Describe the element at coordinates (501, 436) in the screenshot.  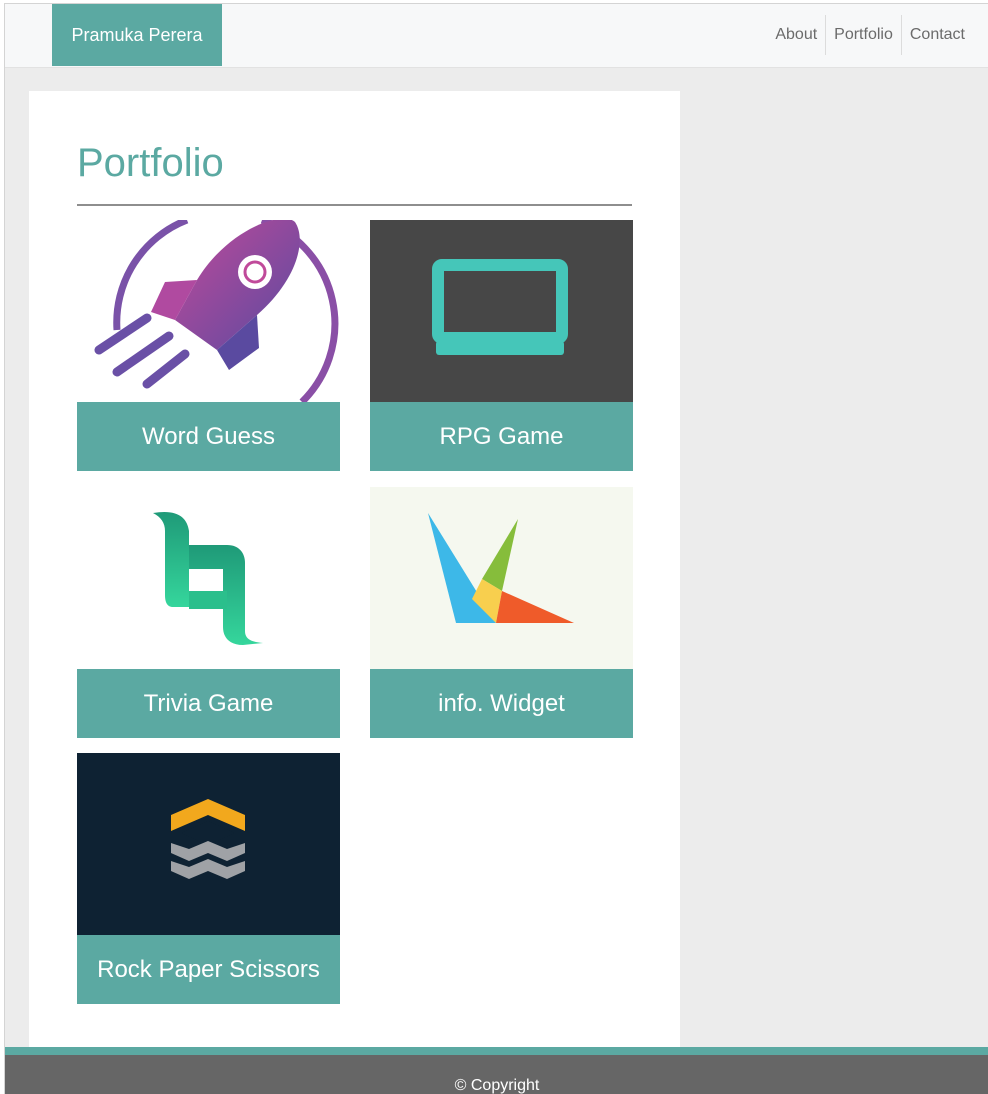
I see `project-label: RPG Game` at that location.